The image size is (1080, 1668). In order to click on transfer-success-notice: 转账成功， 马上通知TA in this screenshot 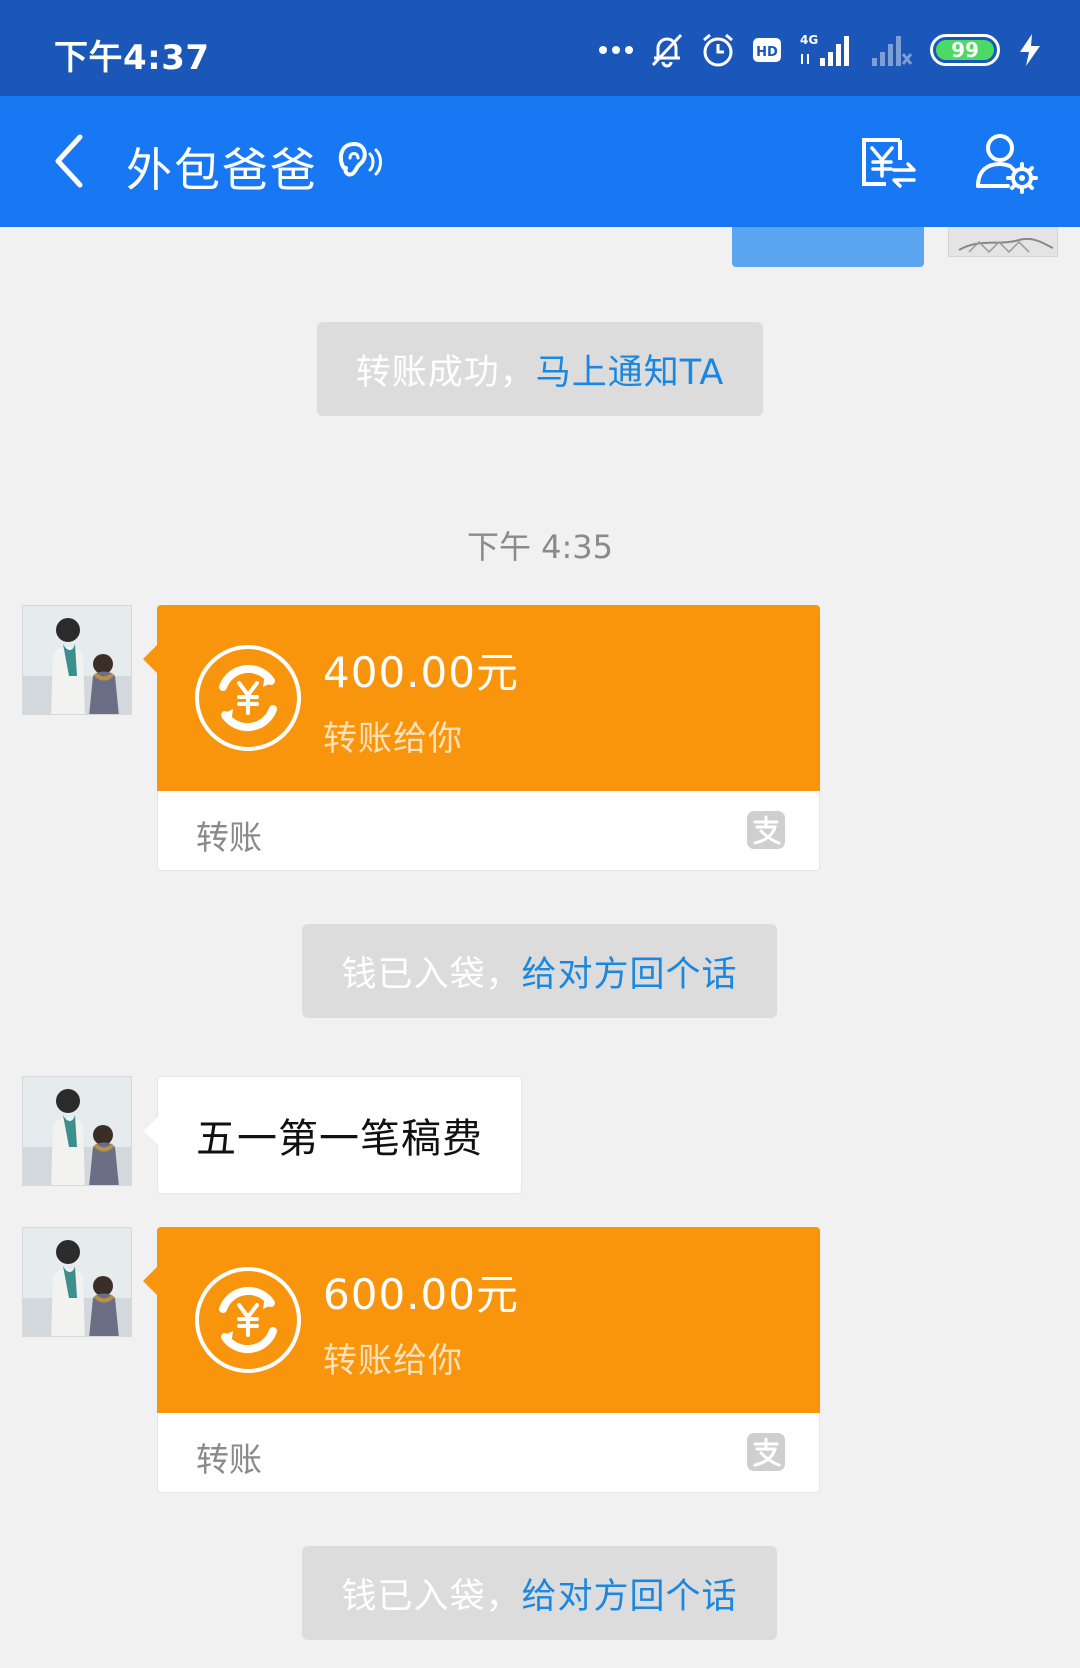, I will do `click(540, 369)`.